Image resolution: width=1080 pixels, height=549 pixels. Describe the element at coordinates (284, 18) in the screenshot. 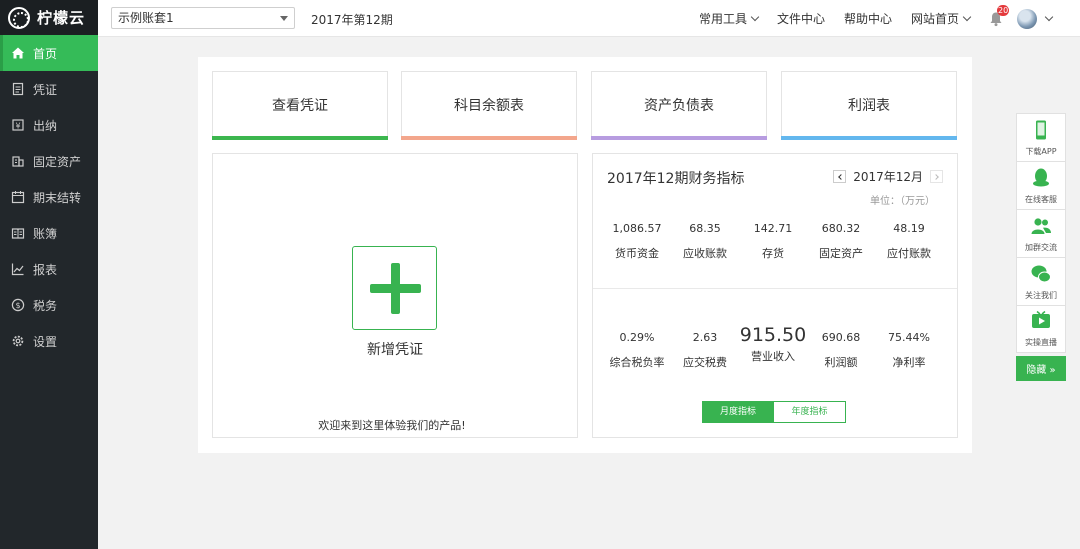

I see `caret-down-icon` at that location.